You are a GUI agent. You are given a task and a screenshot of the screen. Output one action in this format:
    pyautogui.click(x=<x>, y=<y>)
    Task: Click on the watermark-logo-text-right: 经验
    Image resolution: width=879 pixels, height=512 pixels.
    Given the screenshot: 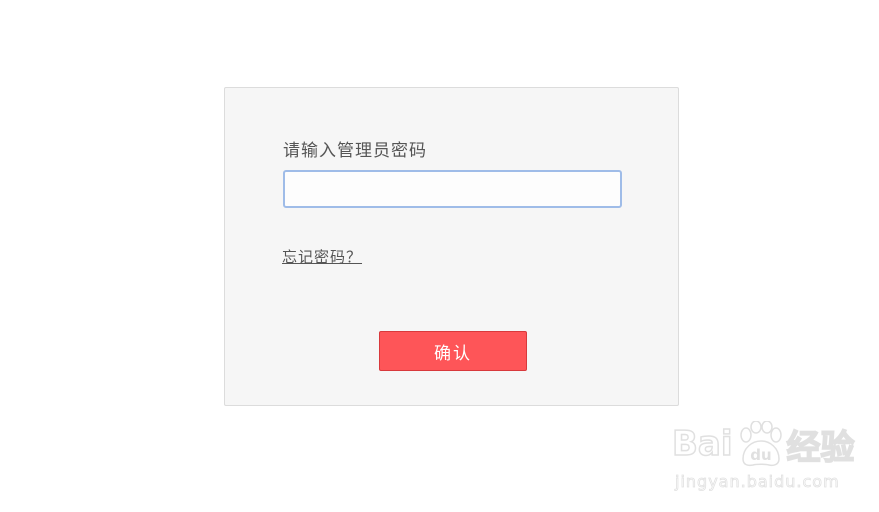 What is the action you would take?
    pyautogui.click(x=821, y=448)
    